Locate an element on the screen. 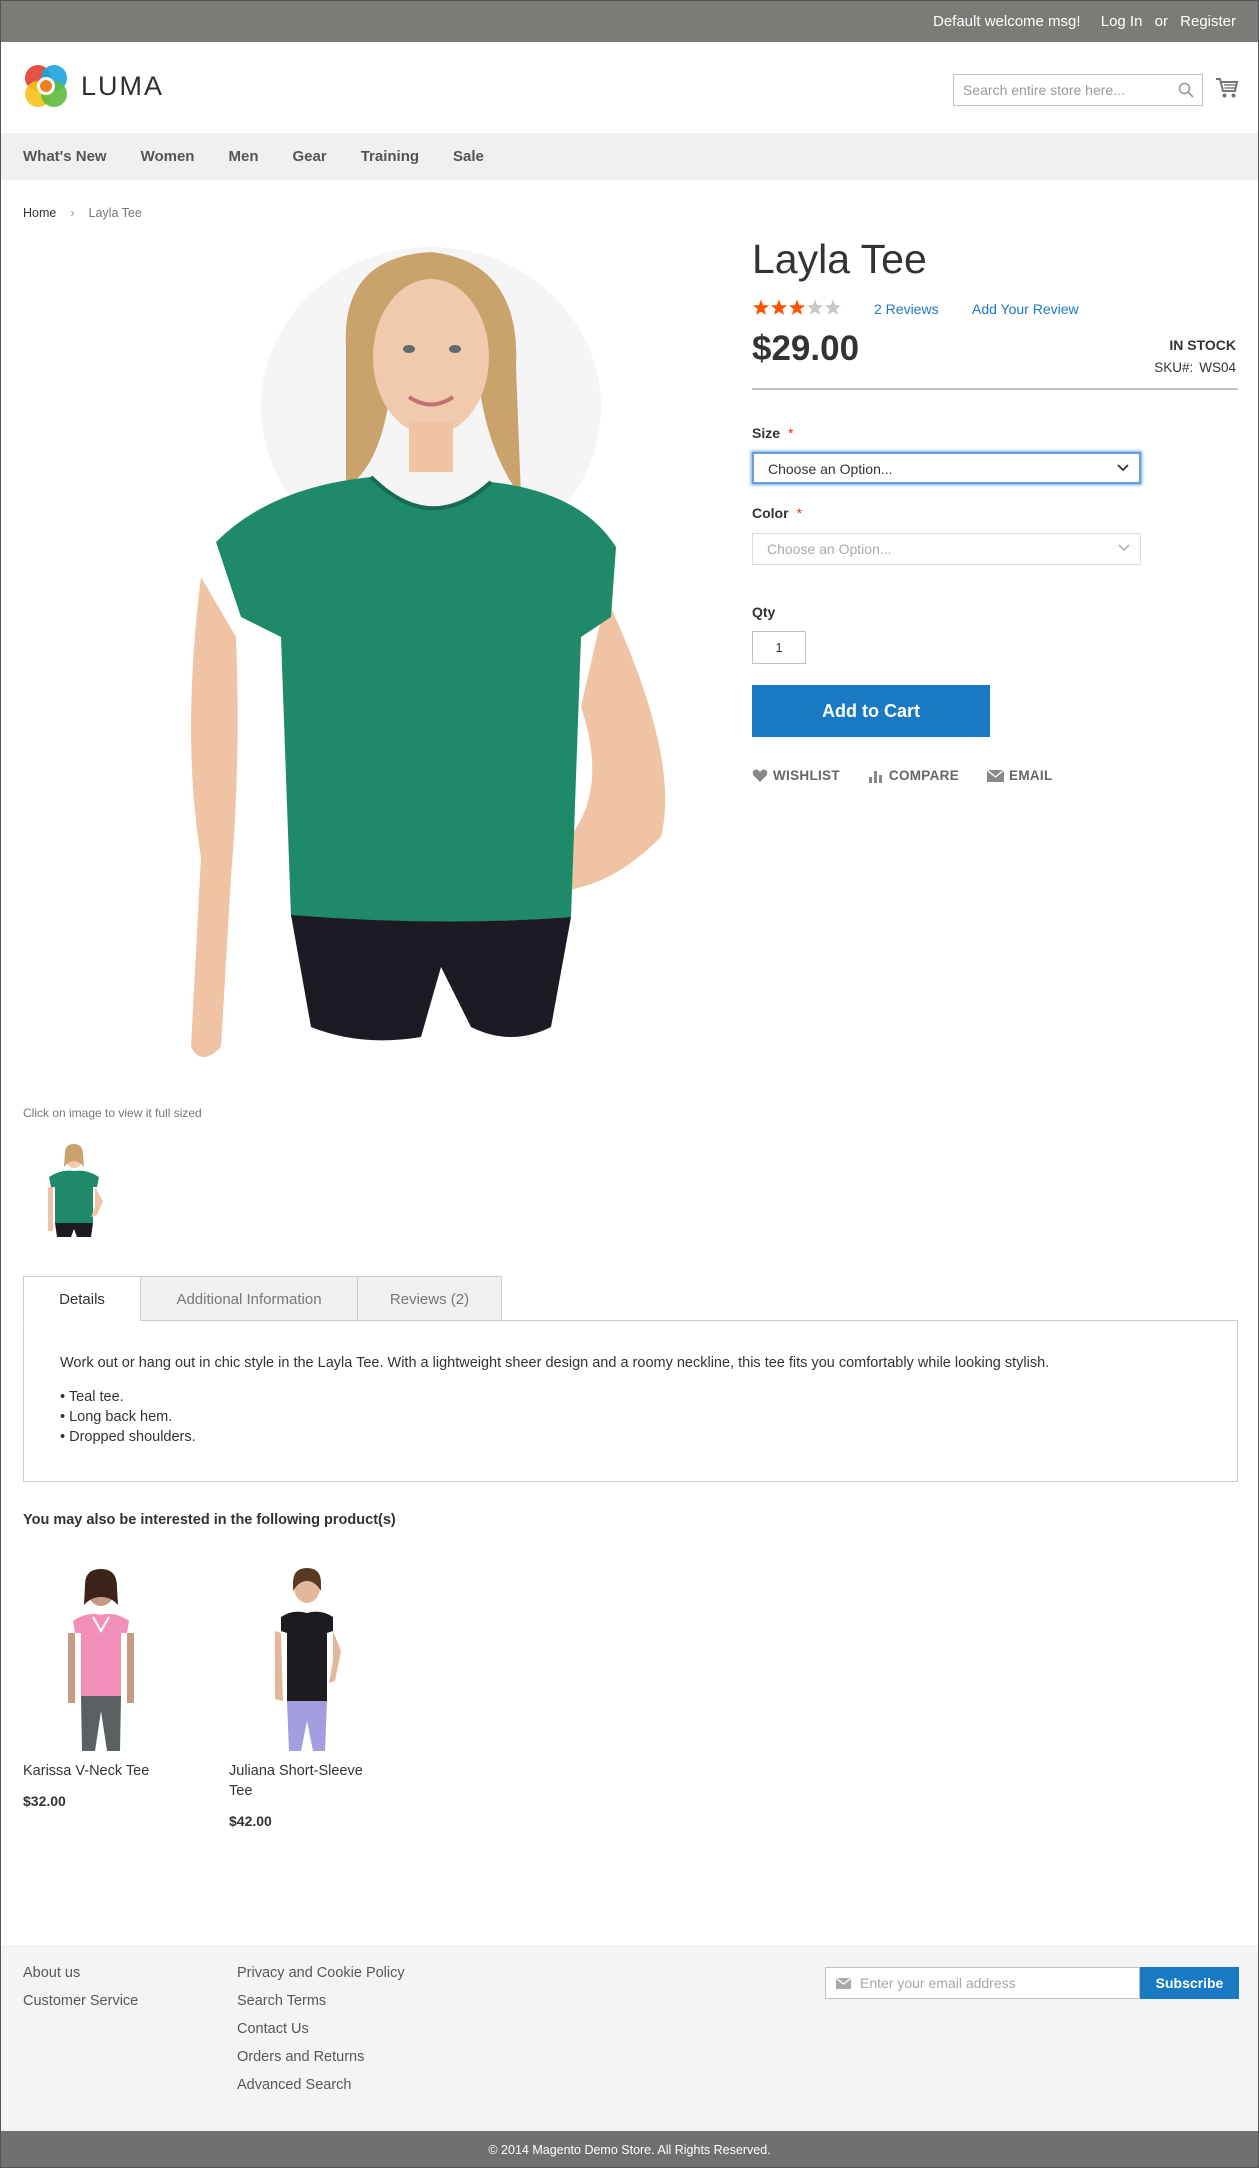 This screenshot has height=2168, width=1259. search-icon is located at coordinates (1186, 90).